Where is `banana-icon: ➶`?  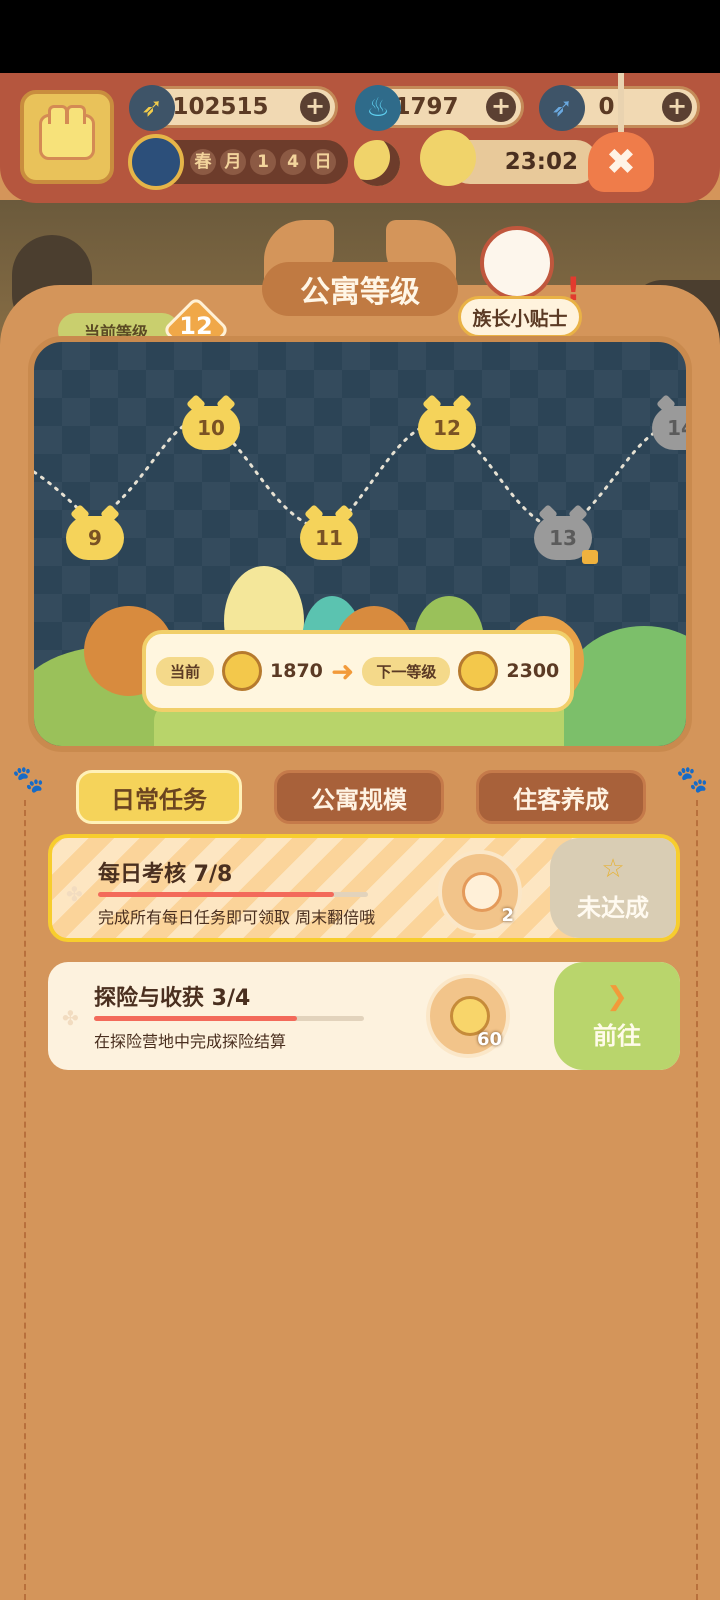 banana-icon: ➶ is located at coordinates (152, 108).